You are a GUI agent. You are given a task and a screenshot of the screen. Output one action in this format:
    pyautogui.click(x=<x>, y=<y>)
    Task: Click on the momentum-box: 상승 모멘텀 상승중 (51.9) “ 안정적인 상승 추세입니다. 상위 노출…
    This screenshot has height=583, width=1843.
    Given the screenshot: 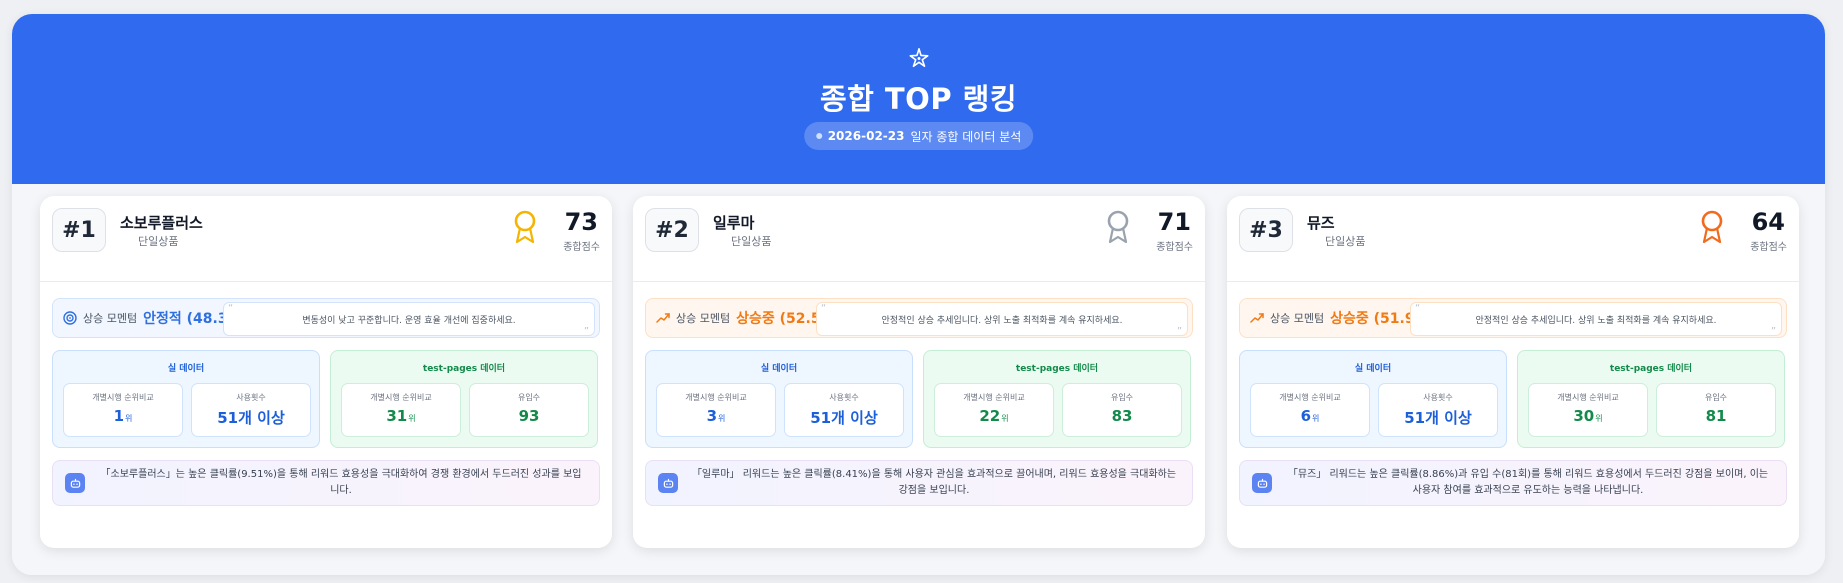 What is the action you would take?
    pyautogui.click(x=1513, y=318)
    